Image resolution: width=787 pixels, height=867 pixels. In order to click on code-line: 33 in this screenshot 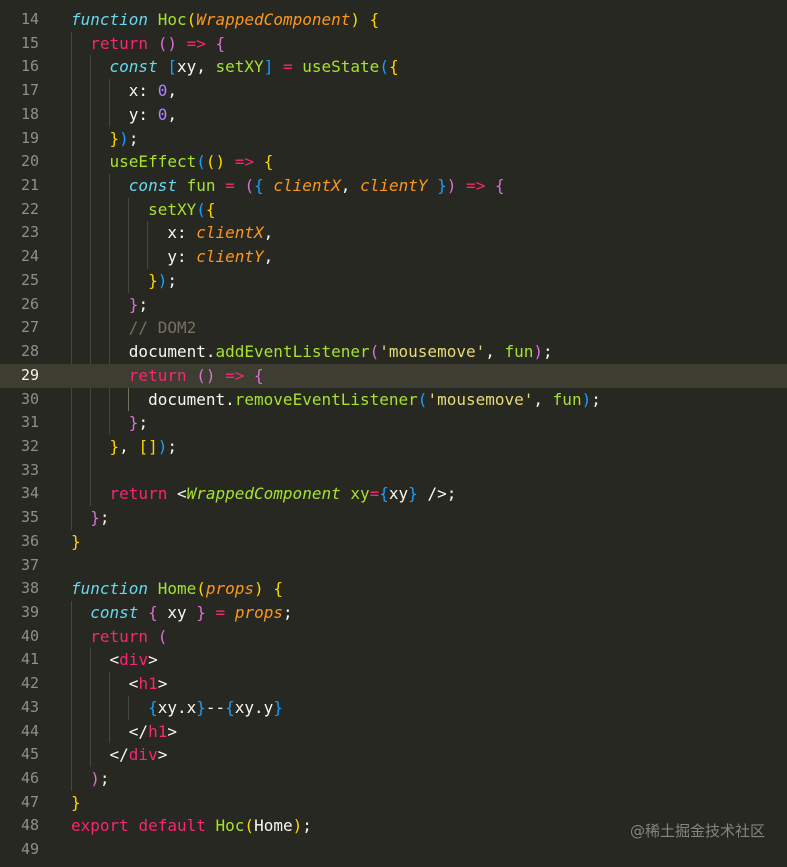, I will do `click(393, 471)`.